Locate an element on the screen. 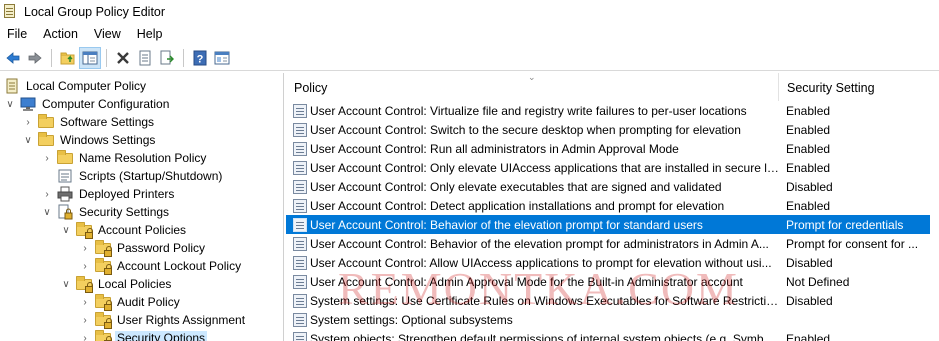 This screenshot has width=939, height=341. table-row: System settings: Optional subsystems is located at coordinates (608, 319).